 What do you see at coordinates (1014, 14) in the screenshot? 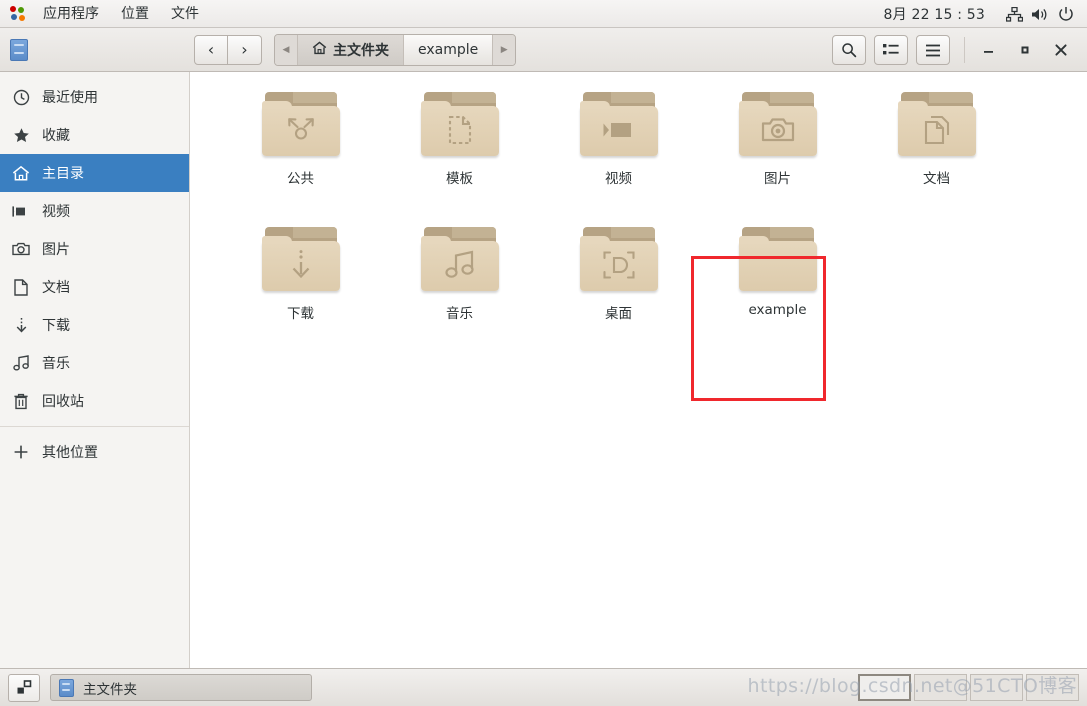
I see `network-icon` at bounding box center [1014, 14].